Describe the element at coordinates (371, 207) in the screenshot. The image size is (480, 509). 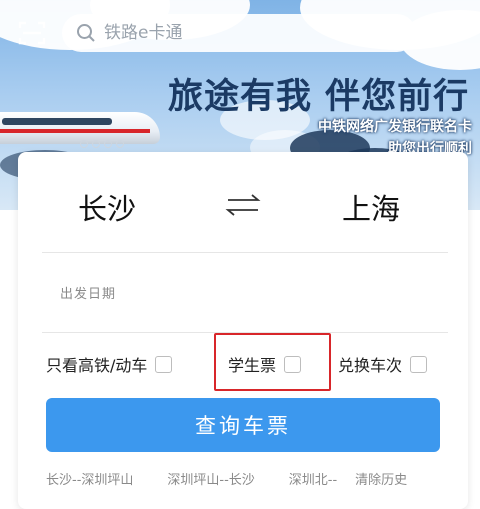
I see `to-station: 上海` at that location.